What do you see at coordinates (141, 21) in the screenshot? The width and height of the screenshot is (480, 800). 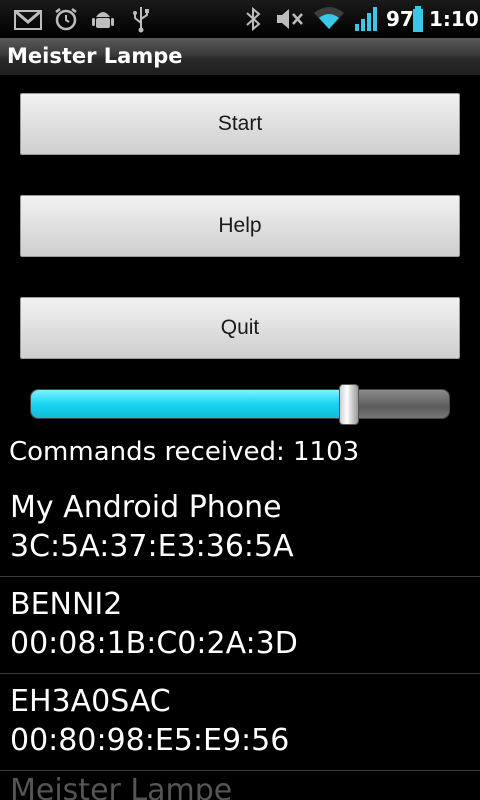 I see `usb-icon` at bounding box center [141, 21].